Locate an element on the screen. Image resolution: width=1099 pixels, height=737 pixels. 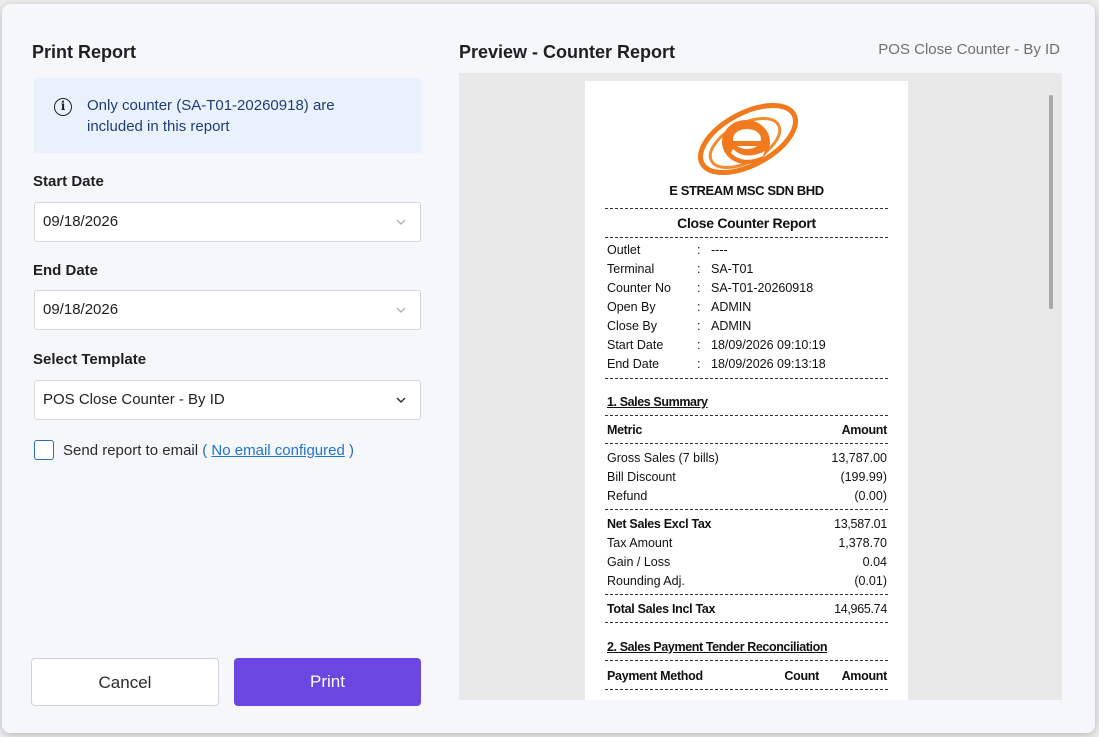
payment-column-headers: Payment Method Count Amount is located at coordinates (747, 676).